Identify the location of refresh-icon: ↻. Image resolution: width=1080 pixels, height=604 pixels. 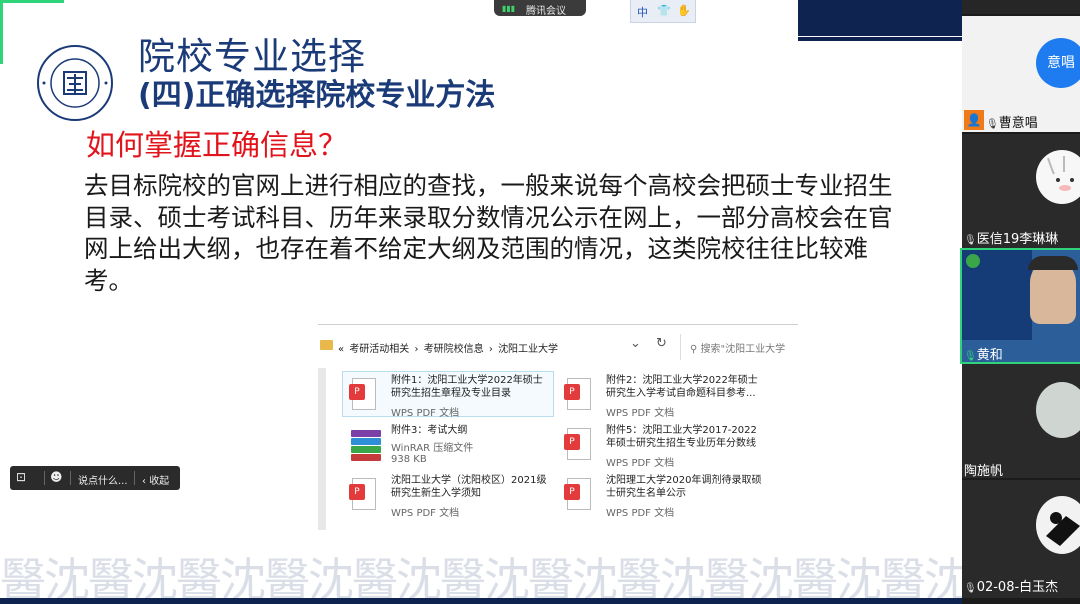
(661, 343).